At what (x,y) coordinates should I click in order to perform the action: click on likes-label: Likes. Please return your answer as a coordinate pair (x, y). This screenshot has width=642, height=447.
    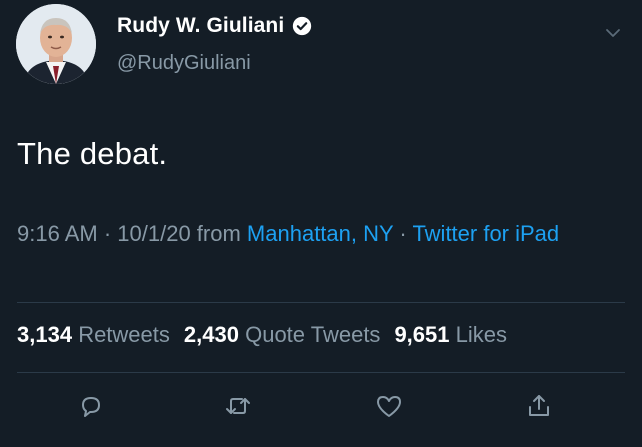
    Looking at the image, I should click on (481, 334).